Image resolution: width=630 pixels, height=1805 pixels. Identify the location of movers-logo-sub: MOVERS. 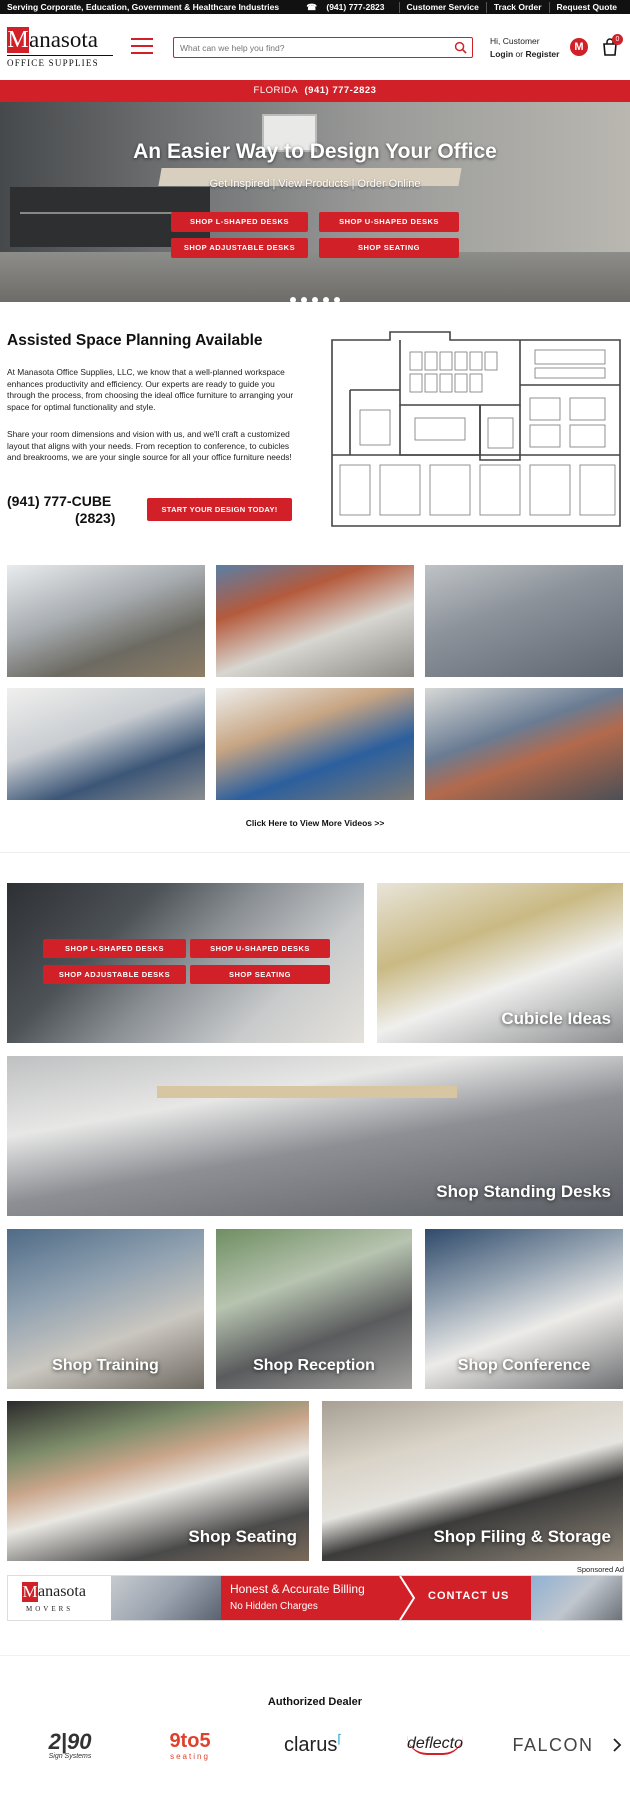
(50, 1609).